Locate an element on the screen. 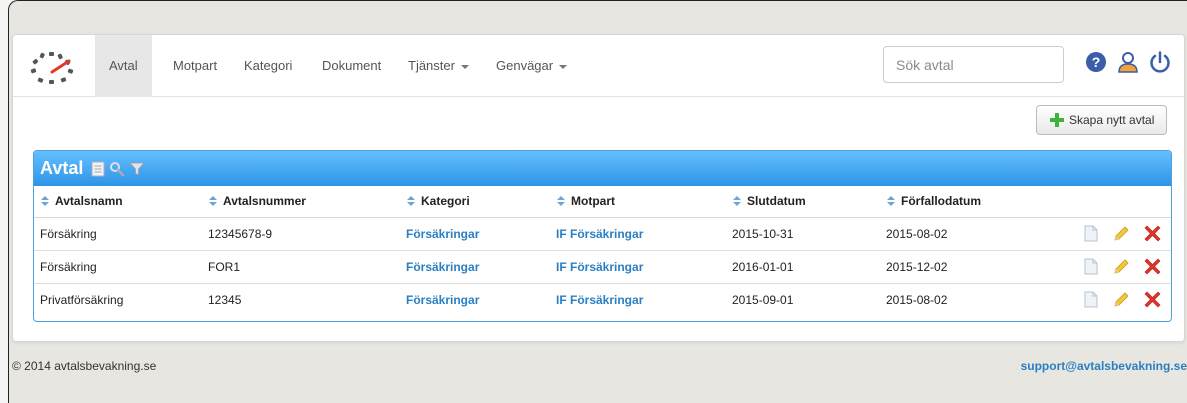 The height and width of the screenshot is (403, 1187). nav-item-tj-nster: Tjänster is located at coordinates (438, 66).